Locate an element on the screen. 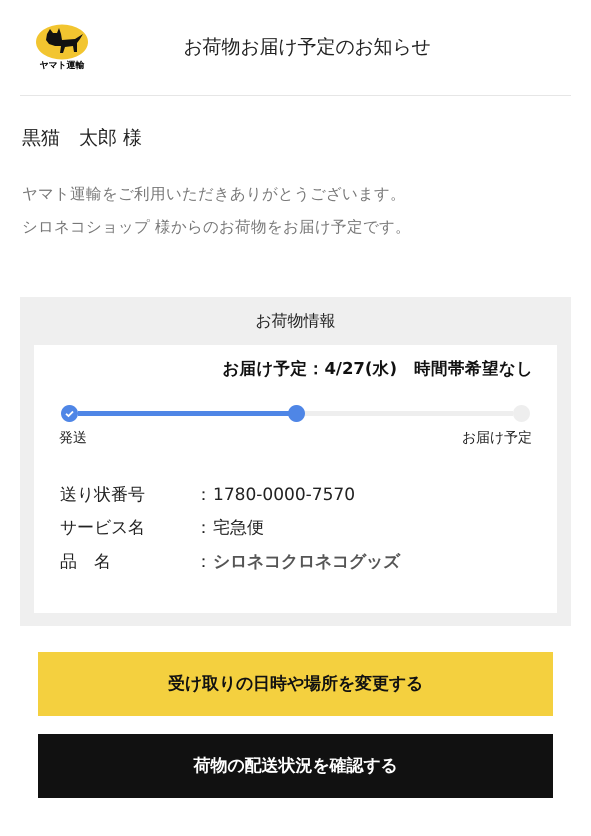 Image resolution: width=591 pixels, height=836 pixels. info-title: お荷物情報 is located at coordinates (295, 321).